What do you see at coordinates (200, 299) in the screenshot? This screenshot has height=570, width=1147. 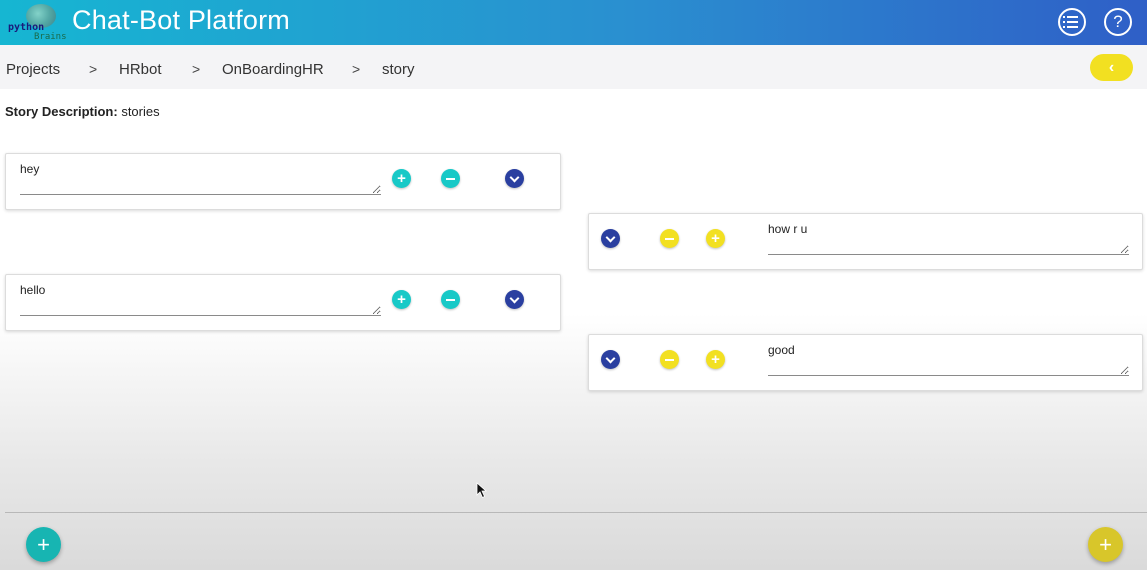 I see `user-message-input: hello` at bounding box center [200, 299].